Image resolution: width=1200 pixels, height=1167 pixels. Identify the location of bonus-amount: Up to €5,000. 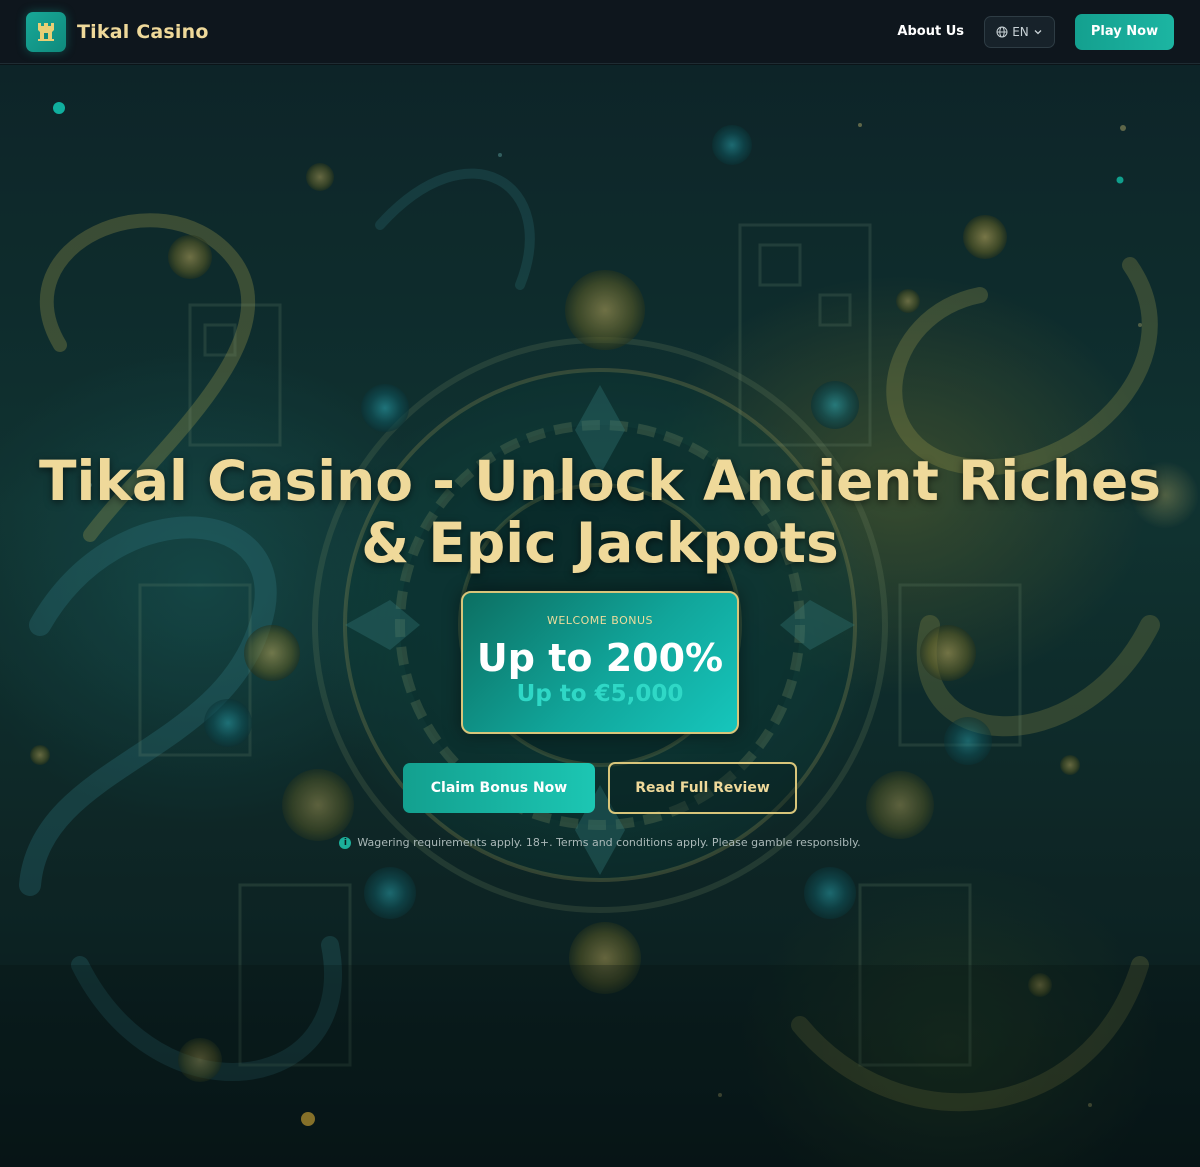
(600, 694).